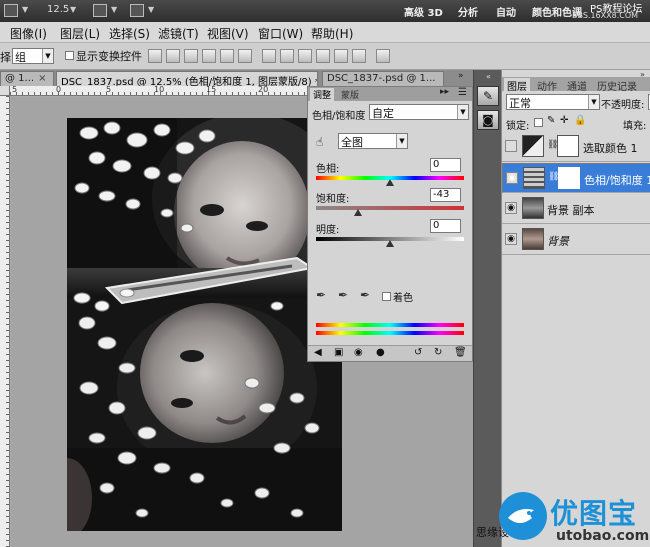  I want to click on distribute-vcenter-icon, so click(287, 56).